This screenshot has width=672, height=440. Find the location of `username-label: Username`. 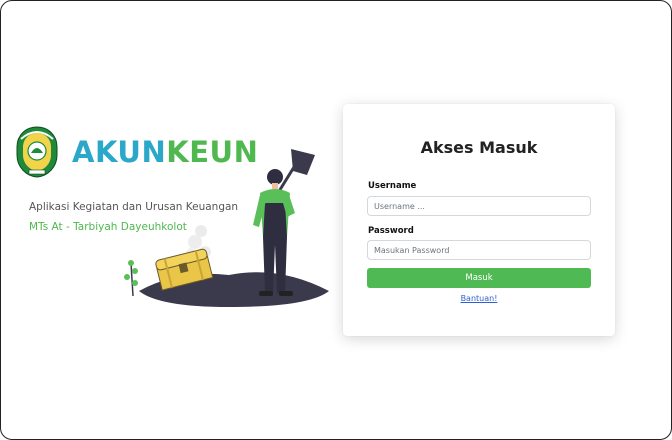

username-label: Username is located at coordinates (392, 186).